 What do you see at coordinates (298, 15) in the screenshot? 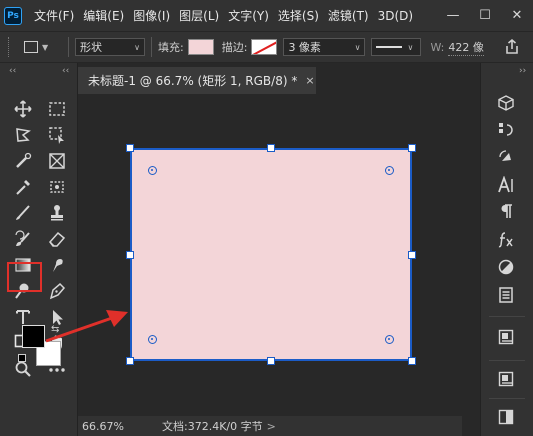
I see `menu-select: 选择(S)` at bounding box center [298, 15].